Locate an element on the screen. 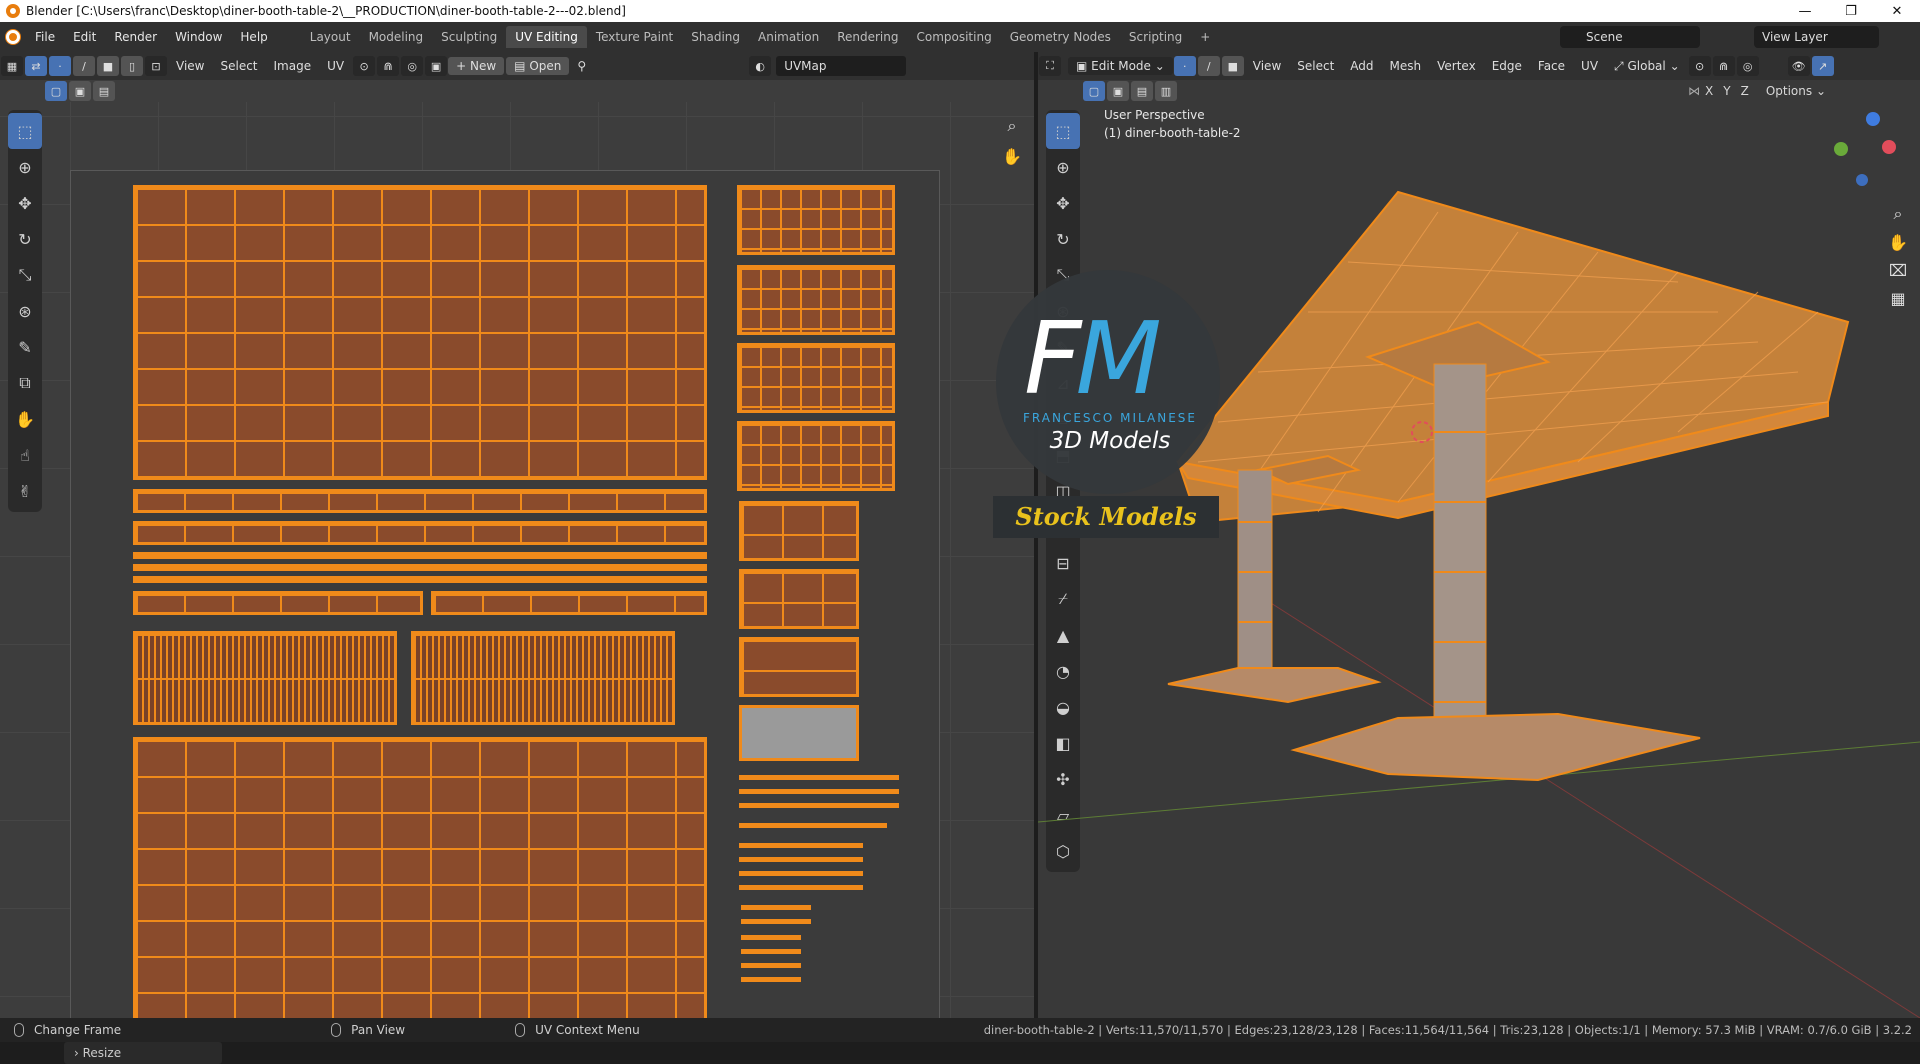  vp-menu-view: View is located at coordinates (1267, 66).